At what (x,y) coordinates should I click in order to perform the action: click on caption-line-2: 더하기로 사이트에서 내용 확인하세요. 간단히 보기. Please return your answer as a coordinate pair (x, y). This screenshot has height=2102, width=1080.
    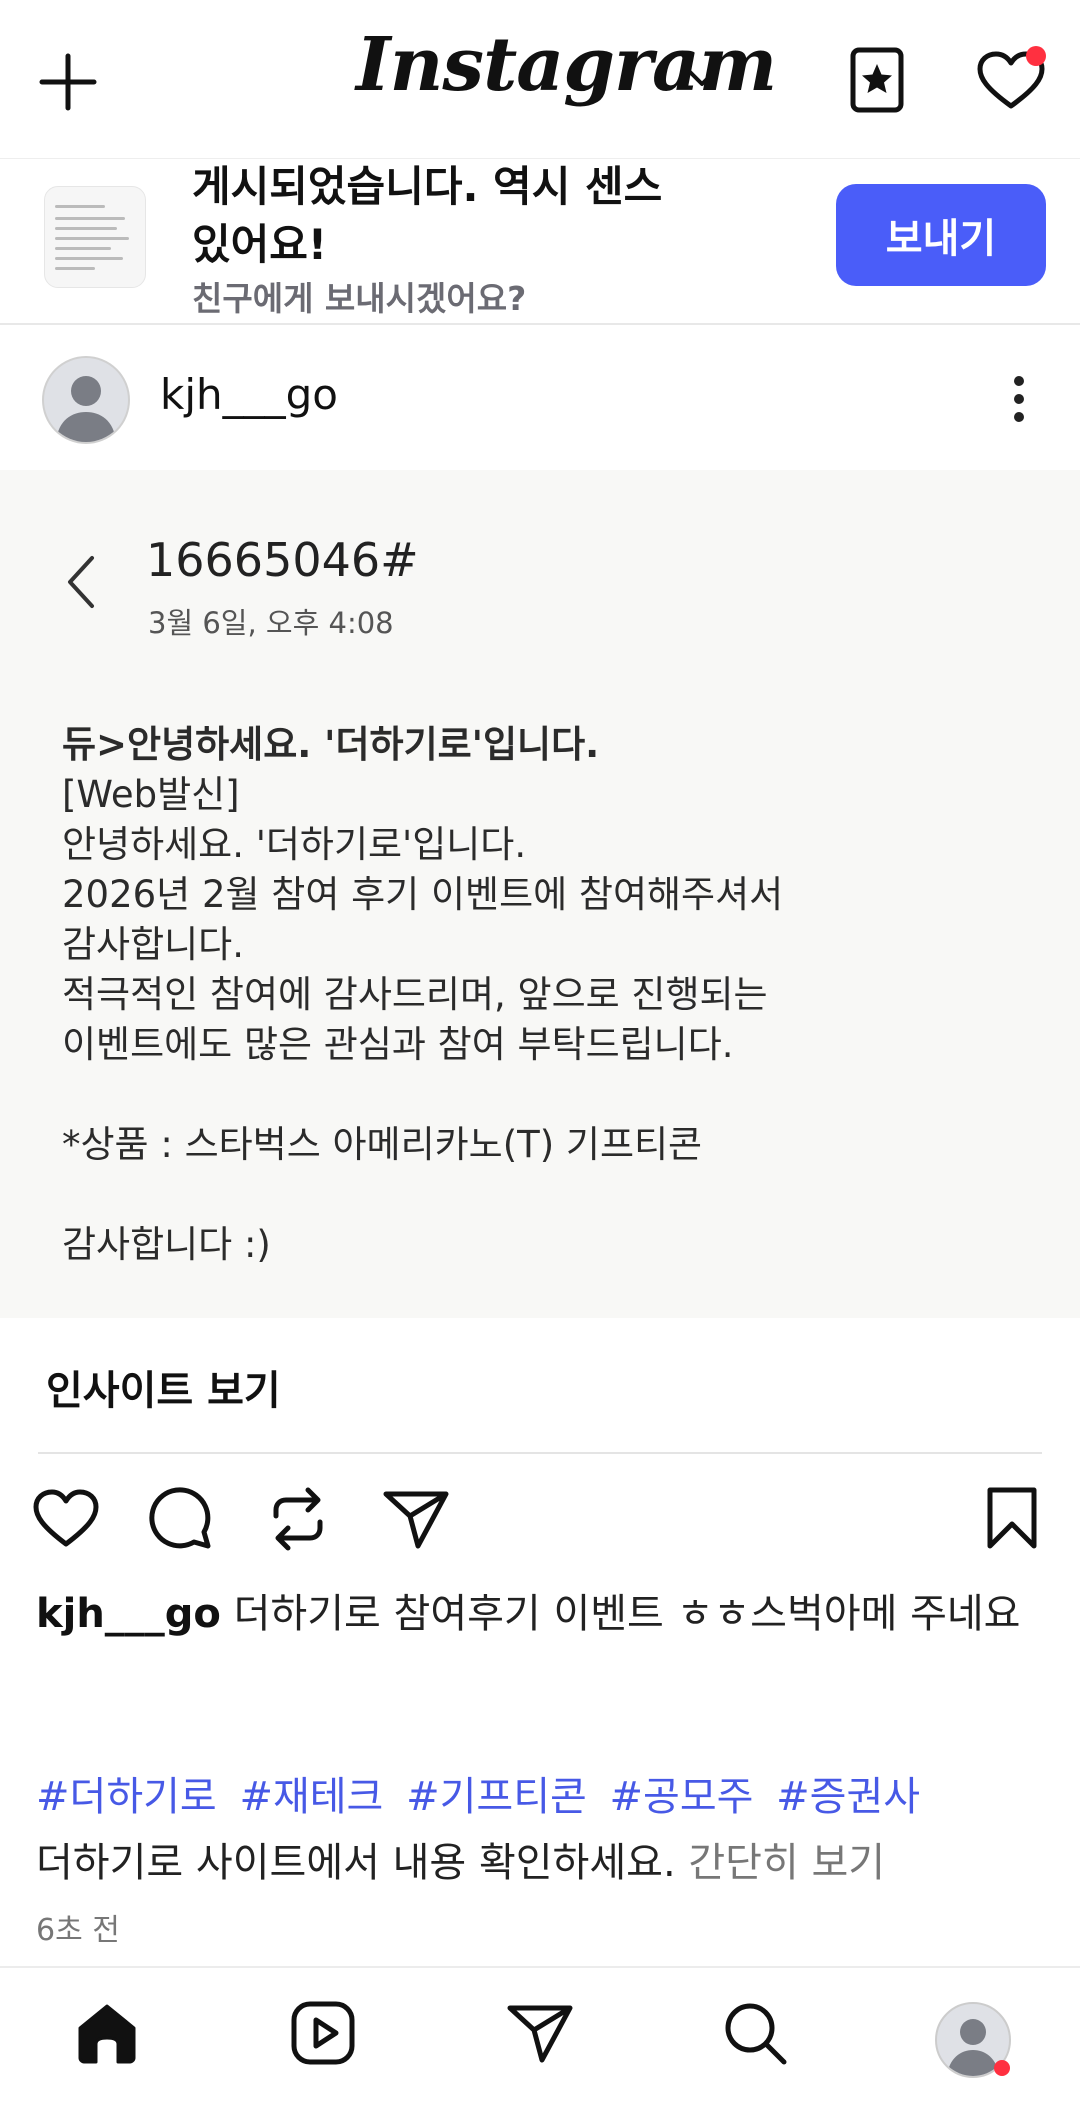
    Looking at the image, I should click on (460, 1859).